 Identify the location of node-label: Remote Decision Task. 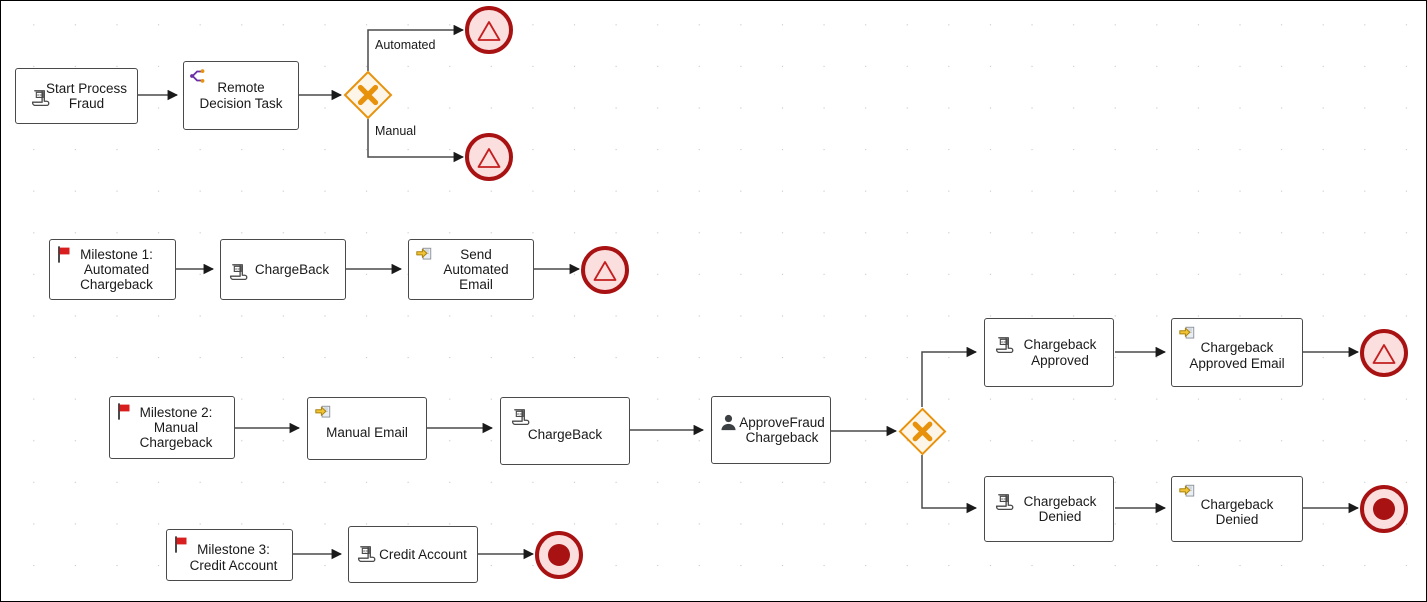
(241, 95).